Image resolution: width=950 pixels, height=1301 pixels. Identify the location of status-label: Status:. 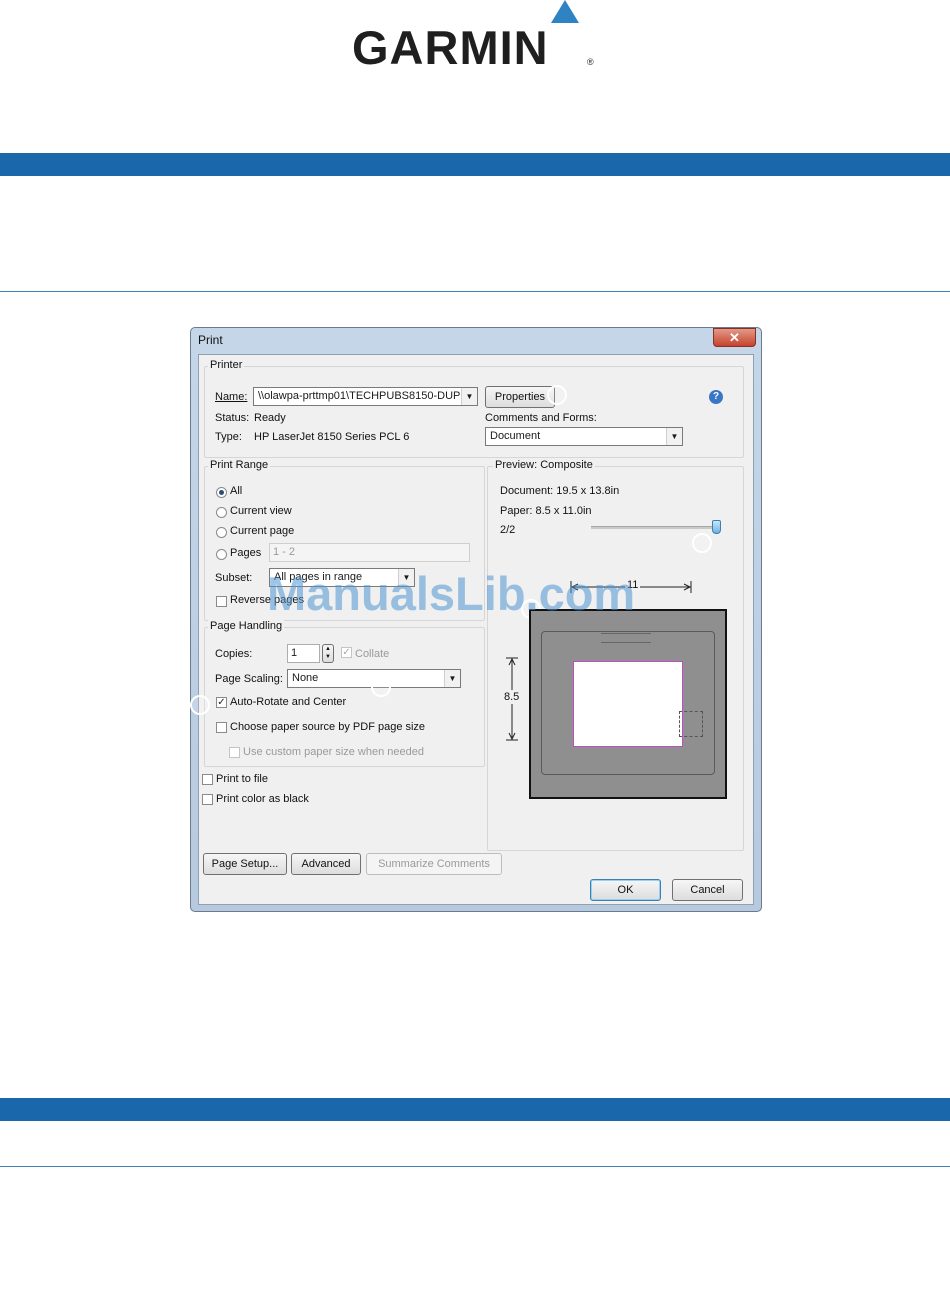
(232, 418).